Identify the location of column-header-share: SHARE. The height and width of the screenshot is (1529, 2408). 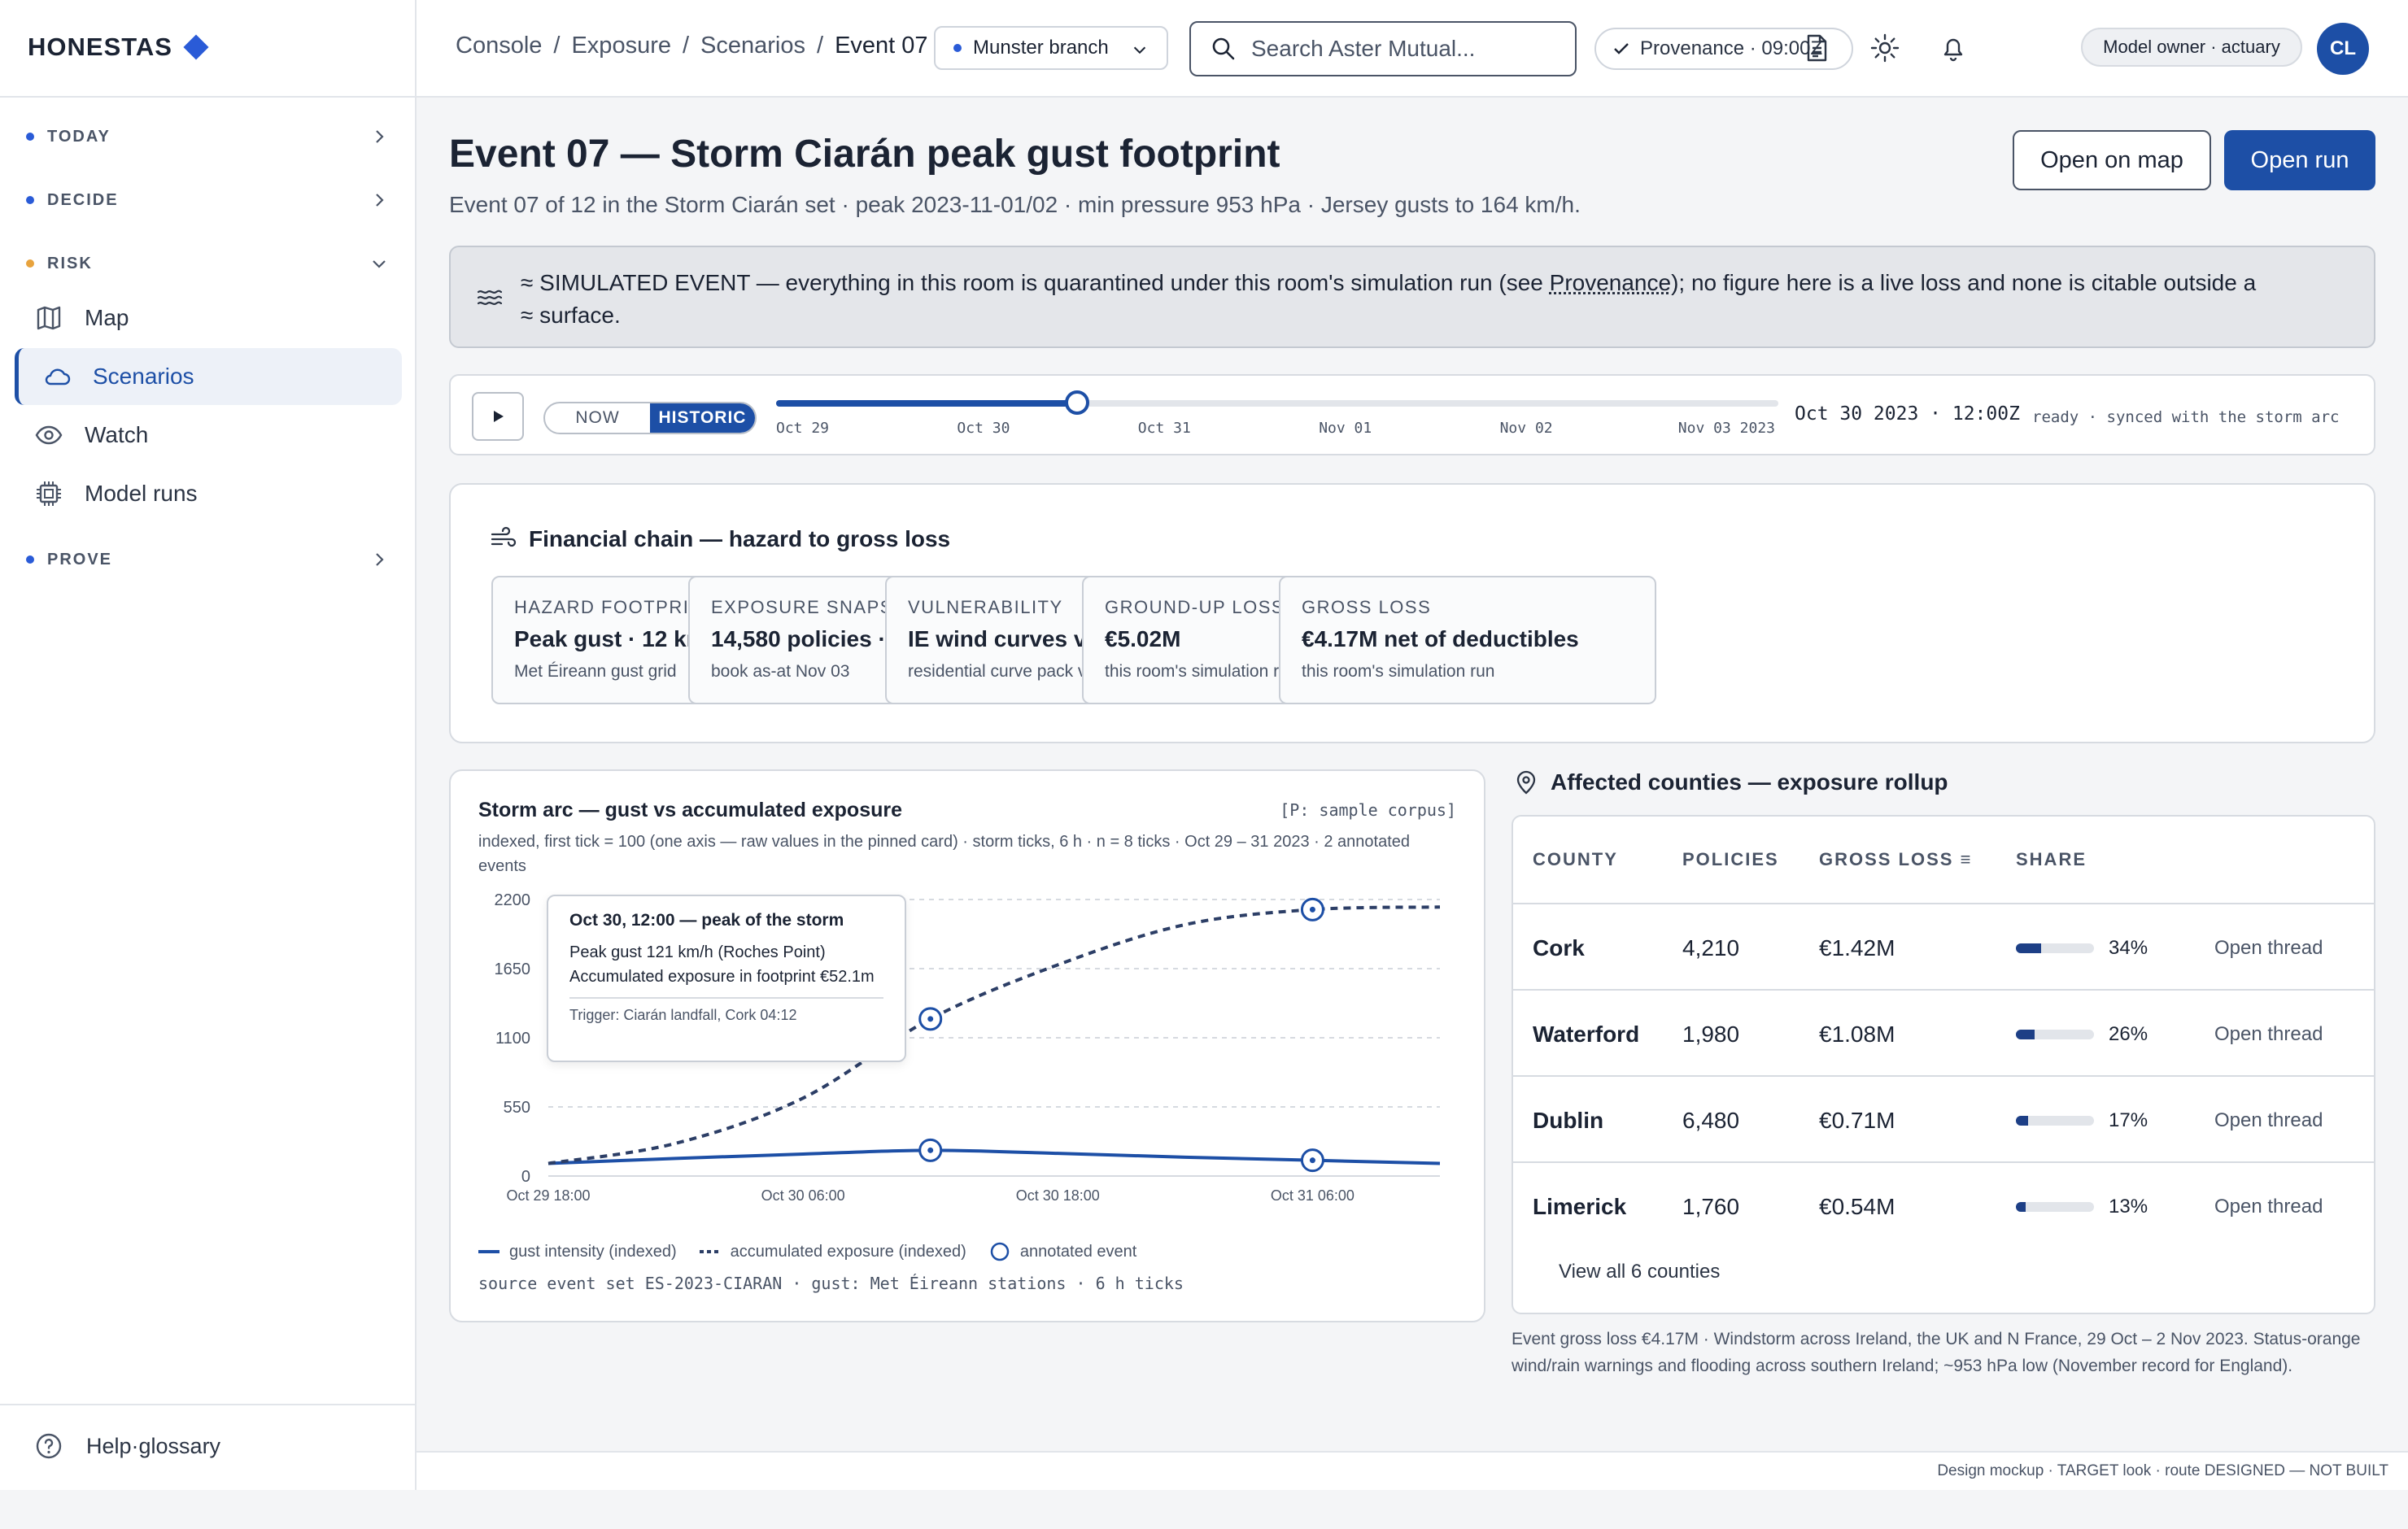
(2052, 859).